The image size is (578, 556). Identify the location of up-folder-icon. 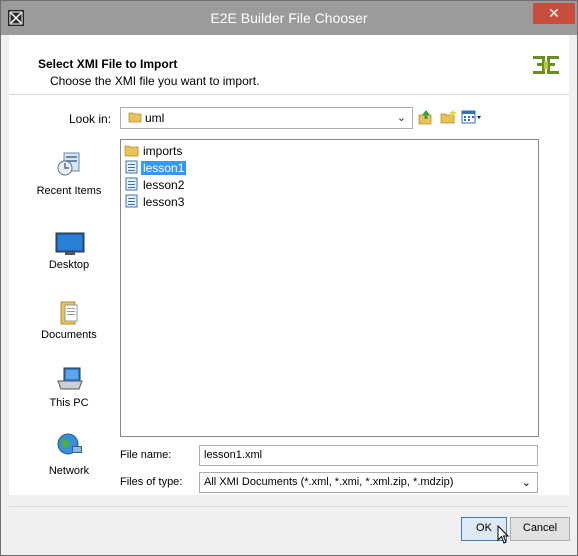
(426, 117).